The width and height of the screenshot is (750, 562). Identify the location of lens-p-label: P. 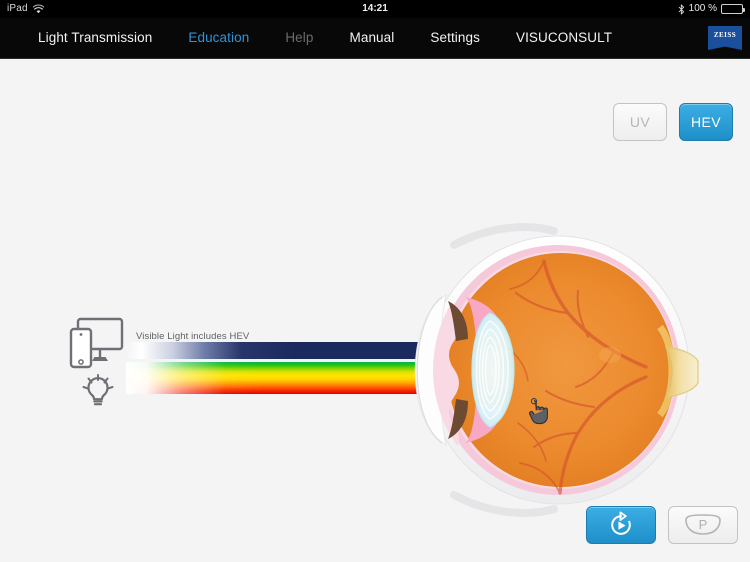
(703, 524).